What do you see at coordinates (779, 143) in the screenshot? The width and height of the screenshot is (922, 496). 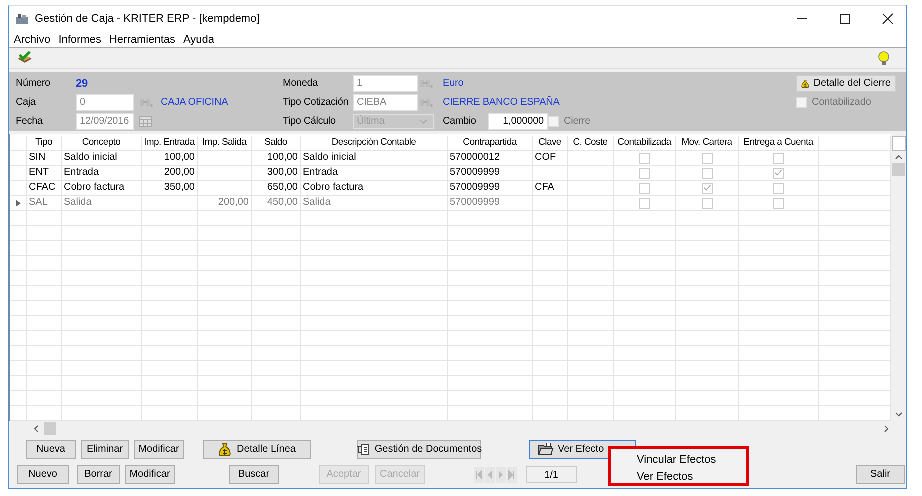 I see `column-header: Entrega a Cuenta` at bounding box center [779, 143].